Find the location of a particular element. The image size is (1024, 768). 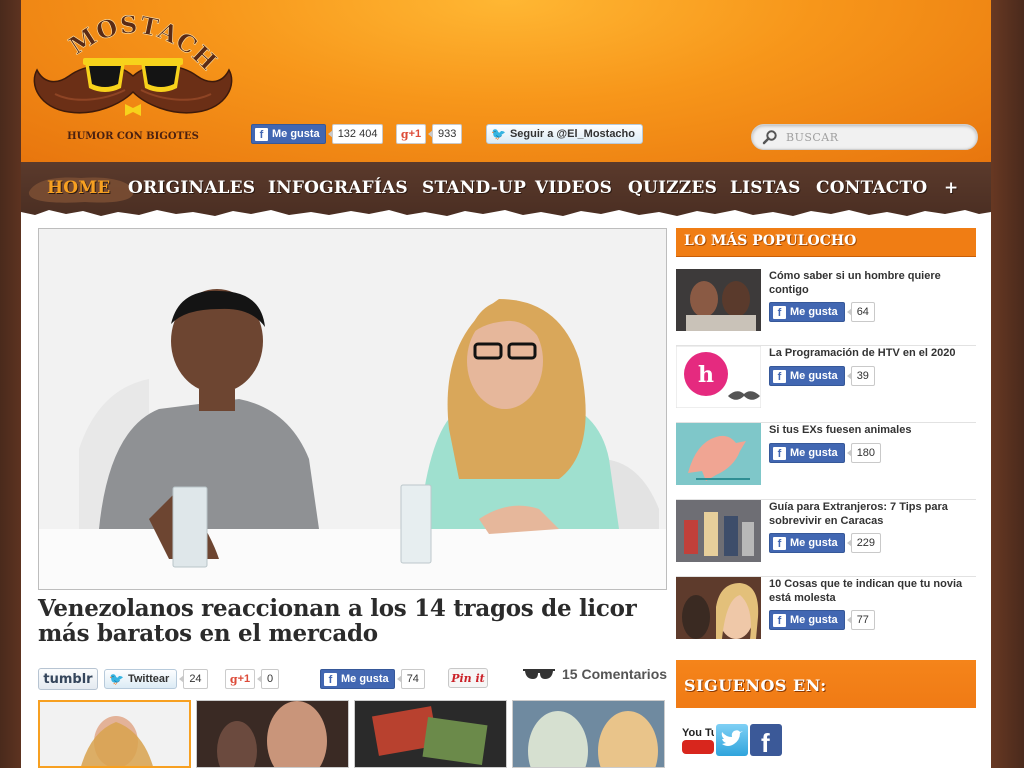

header-fb-like: f Me gusta 132 404 is located at coordinates (317, 134).